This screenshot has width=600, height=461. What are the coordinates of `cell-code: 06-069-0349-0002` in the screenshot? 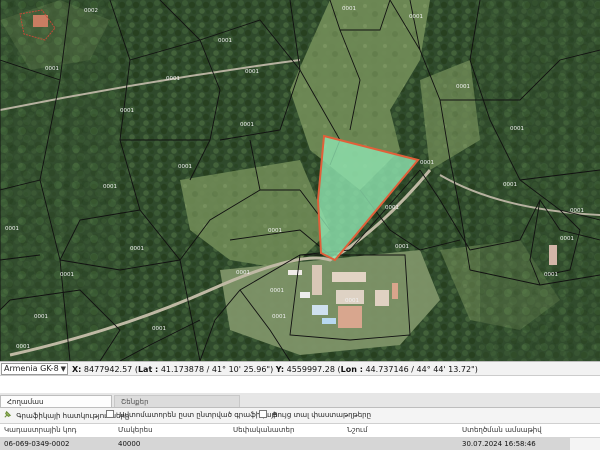 It's located at (37, 444).